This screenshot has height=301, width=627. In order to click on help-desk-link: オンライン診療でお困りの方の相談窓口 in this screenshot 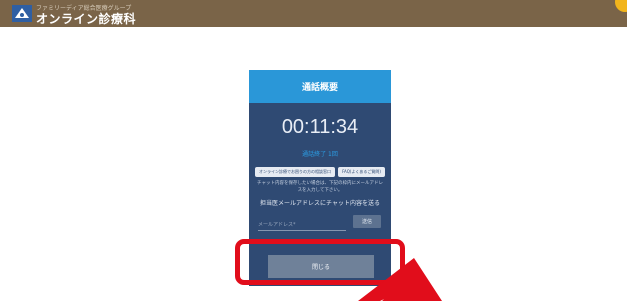, I will do `click(295, 172)`.